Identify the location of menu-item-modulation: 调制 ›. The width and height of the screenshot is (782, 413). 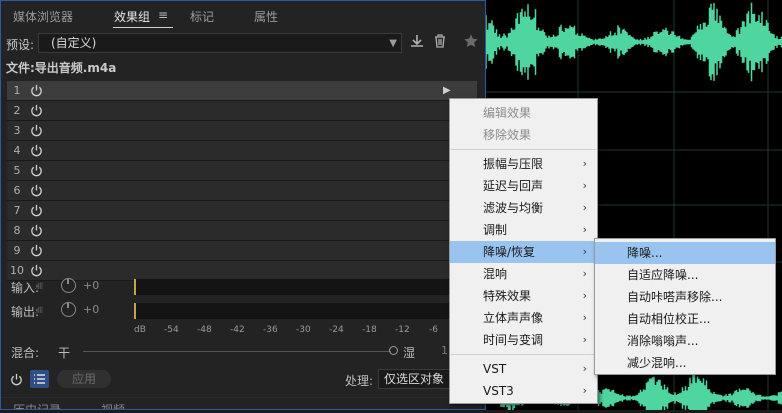
(523, 230).